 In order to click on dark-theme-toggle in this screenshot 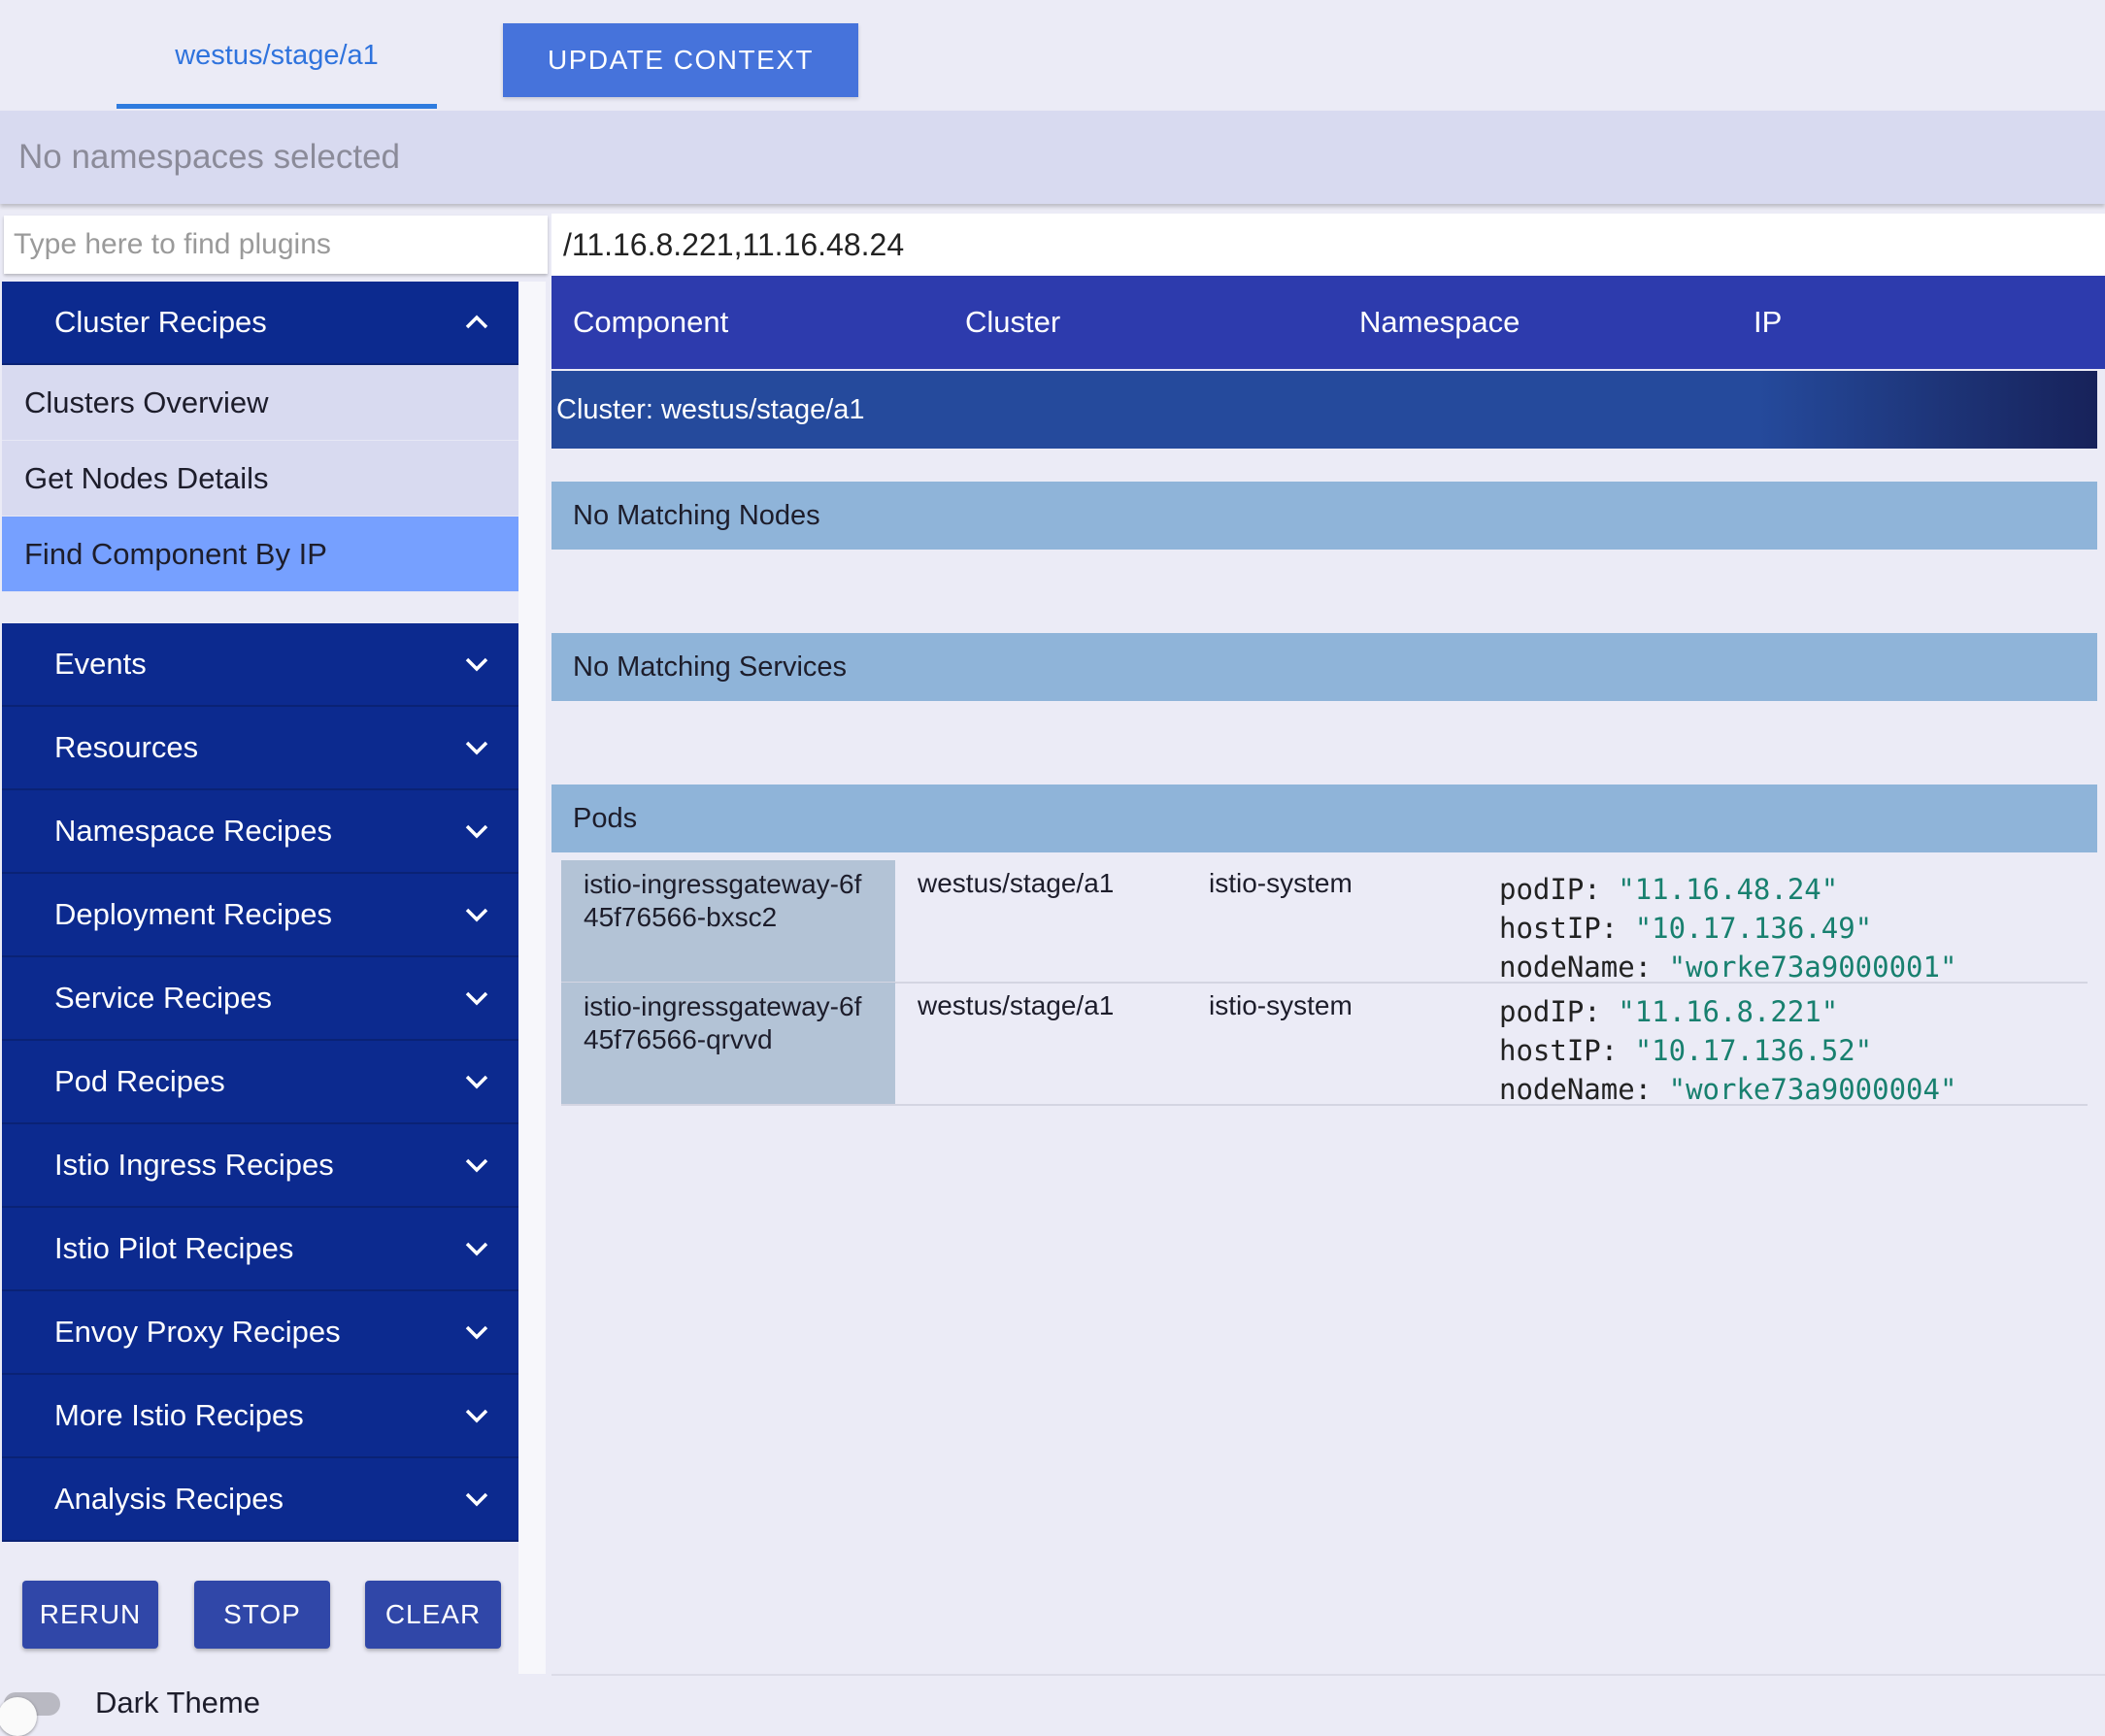, I will do `click(30, 1714)`.